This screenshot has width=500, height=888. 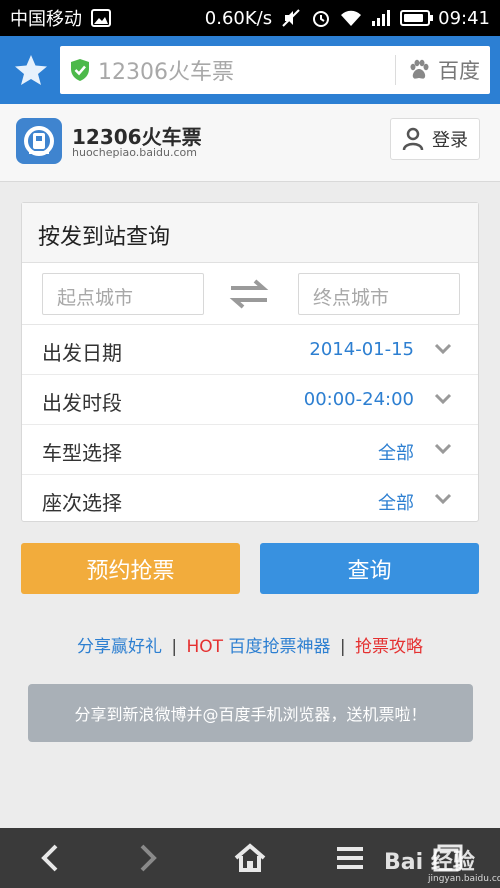 I want to click on option-label: 座次选择, so click(x=82, y=503).